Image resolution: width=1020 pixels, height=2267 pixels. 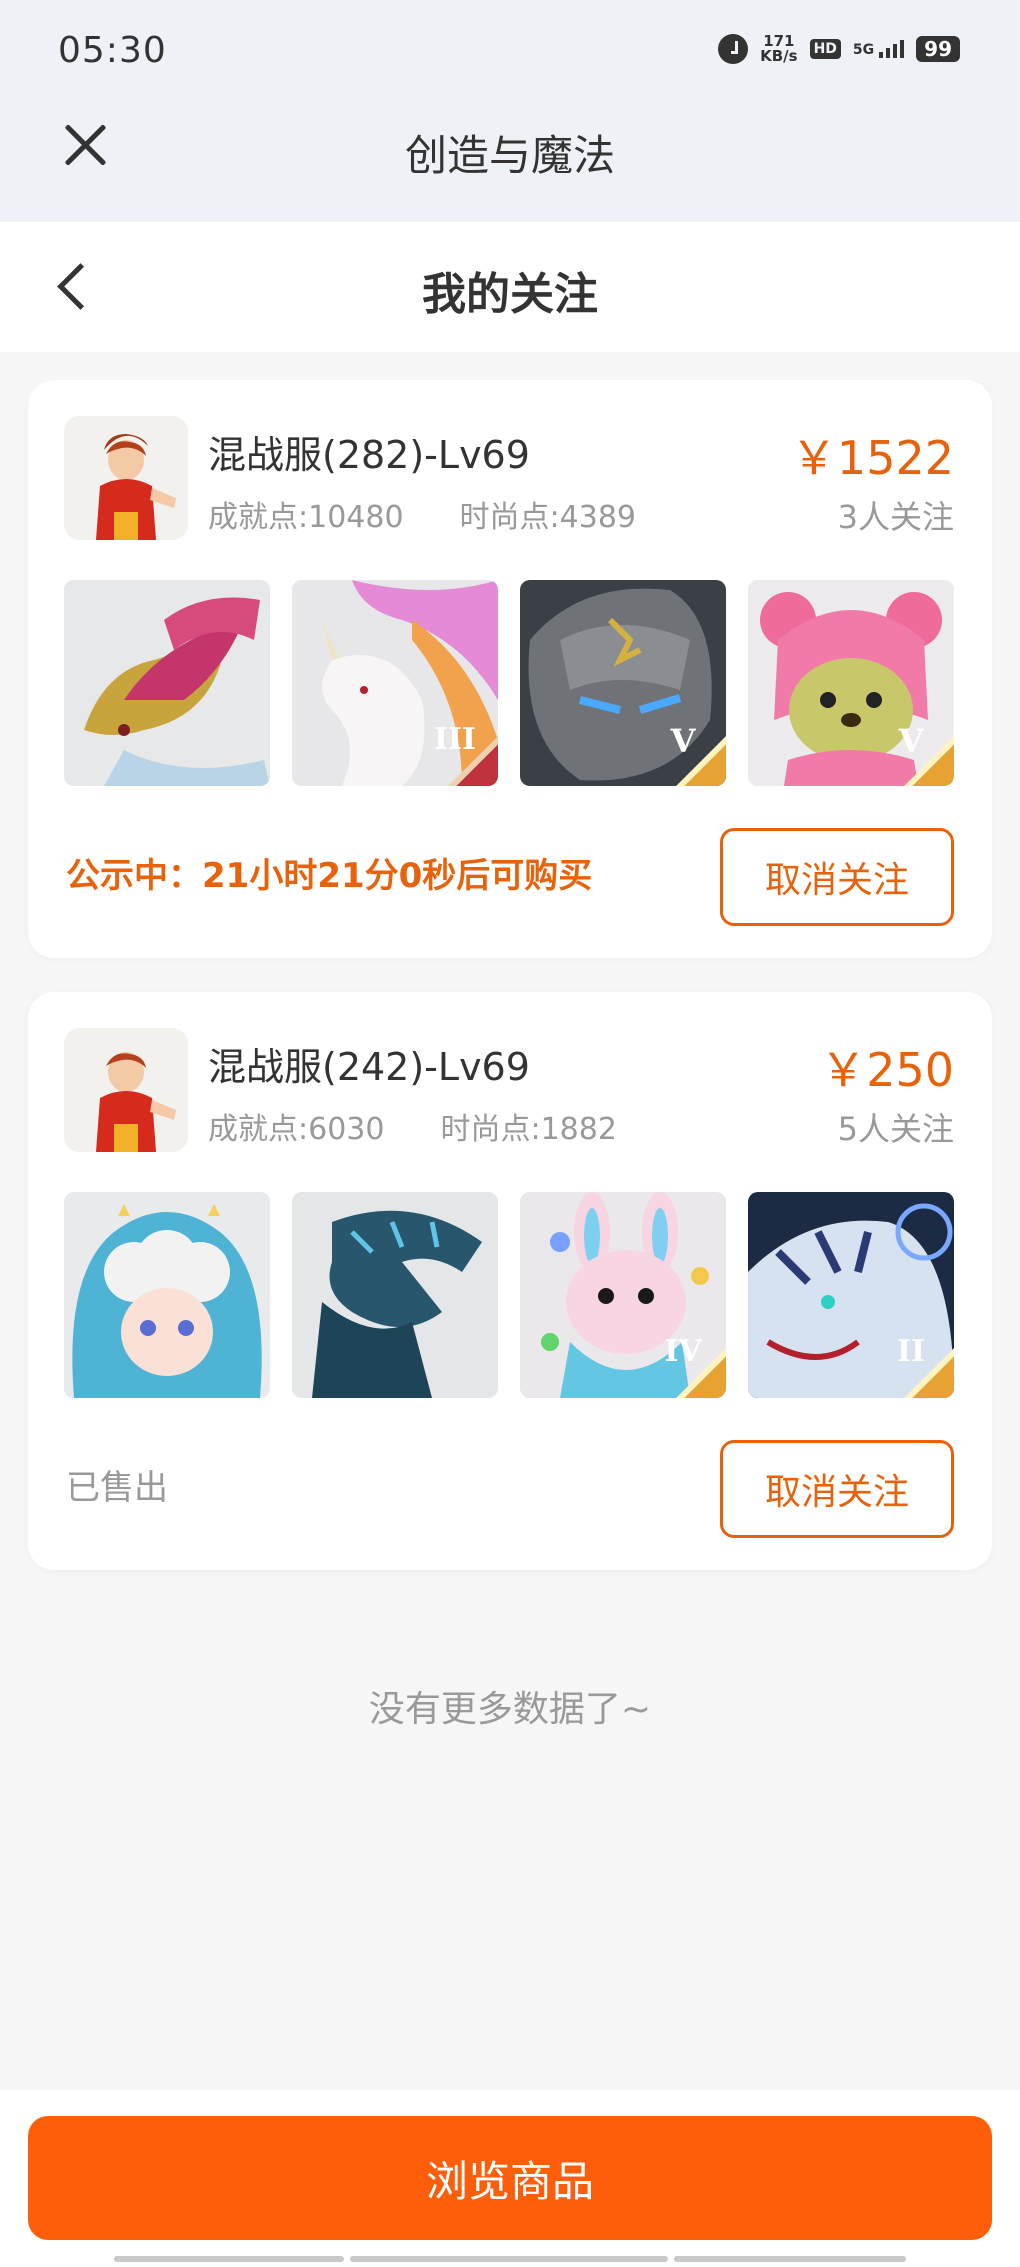 I want to click on browse-items-button: 浏览商品, so click(x=510, y=2178).